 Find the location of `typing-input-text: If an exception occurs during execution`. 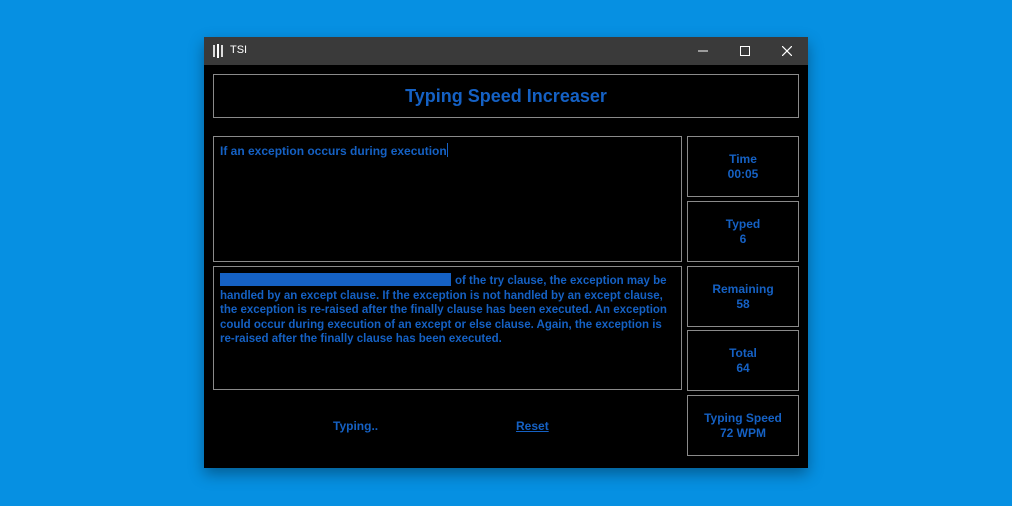

typing-input-text: If an exception occurs during execution is located at coordinates (333, 151).